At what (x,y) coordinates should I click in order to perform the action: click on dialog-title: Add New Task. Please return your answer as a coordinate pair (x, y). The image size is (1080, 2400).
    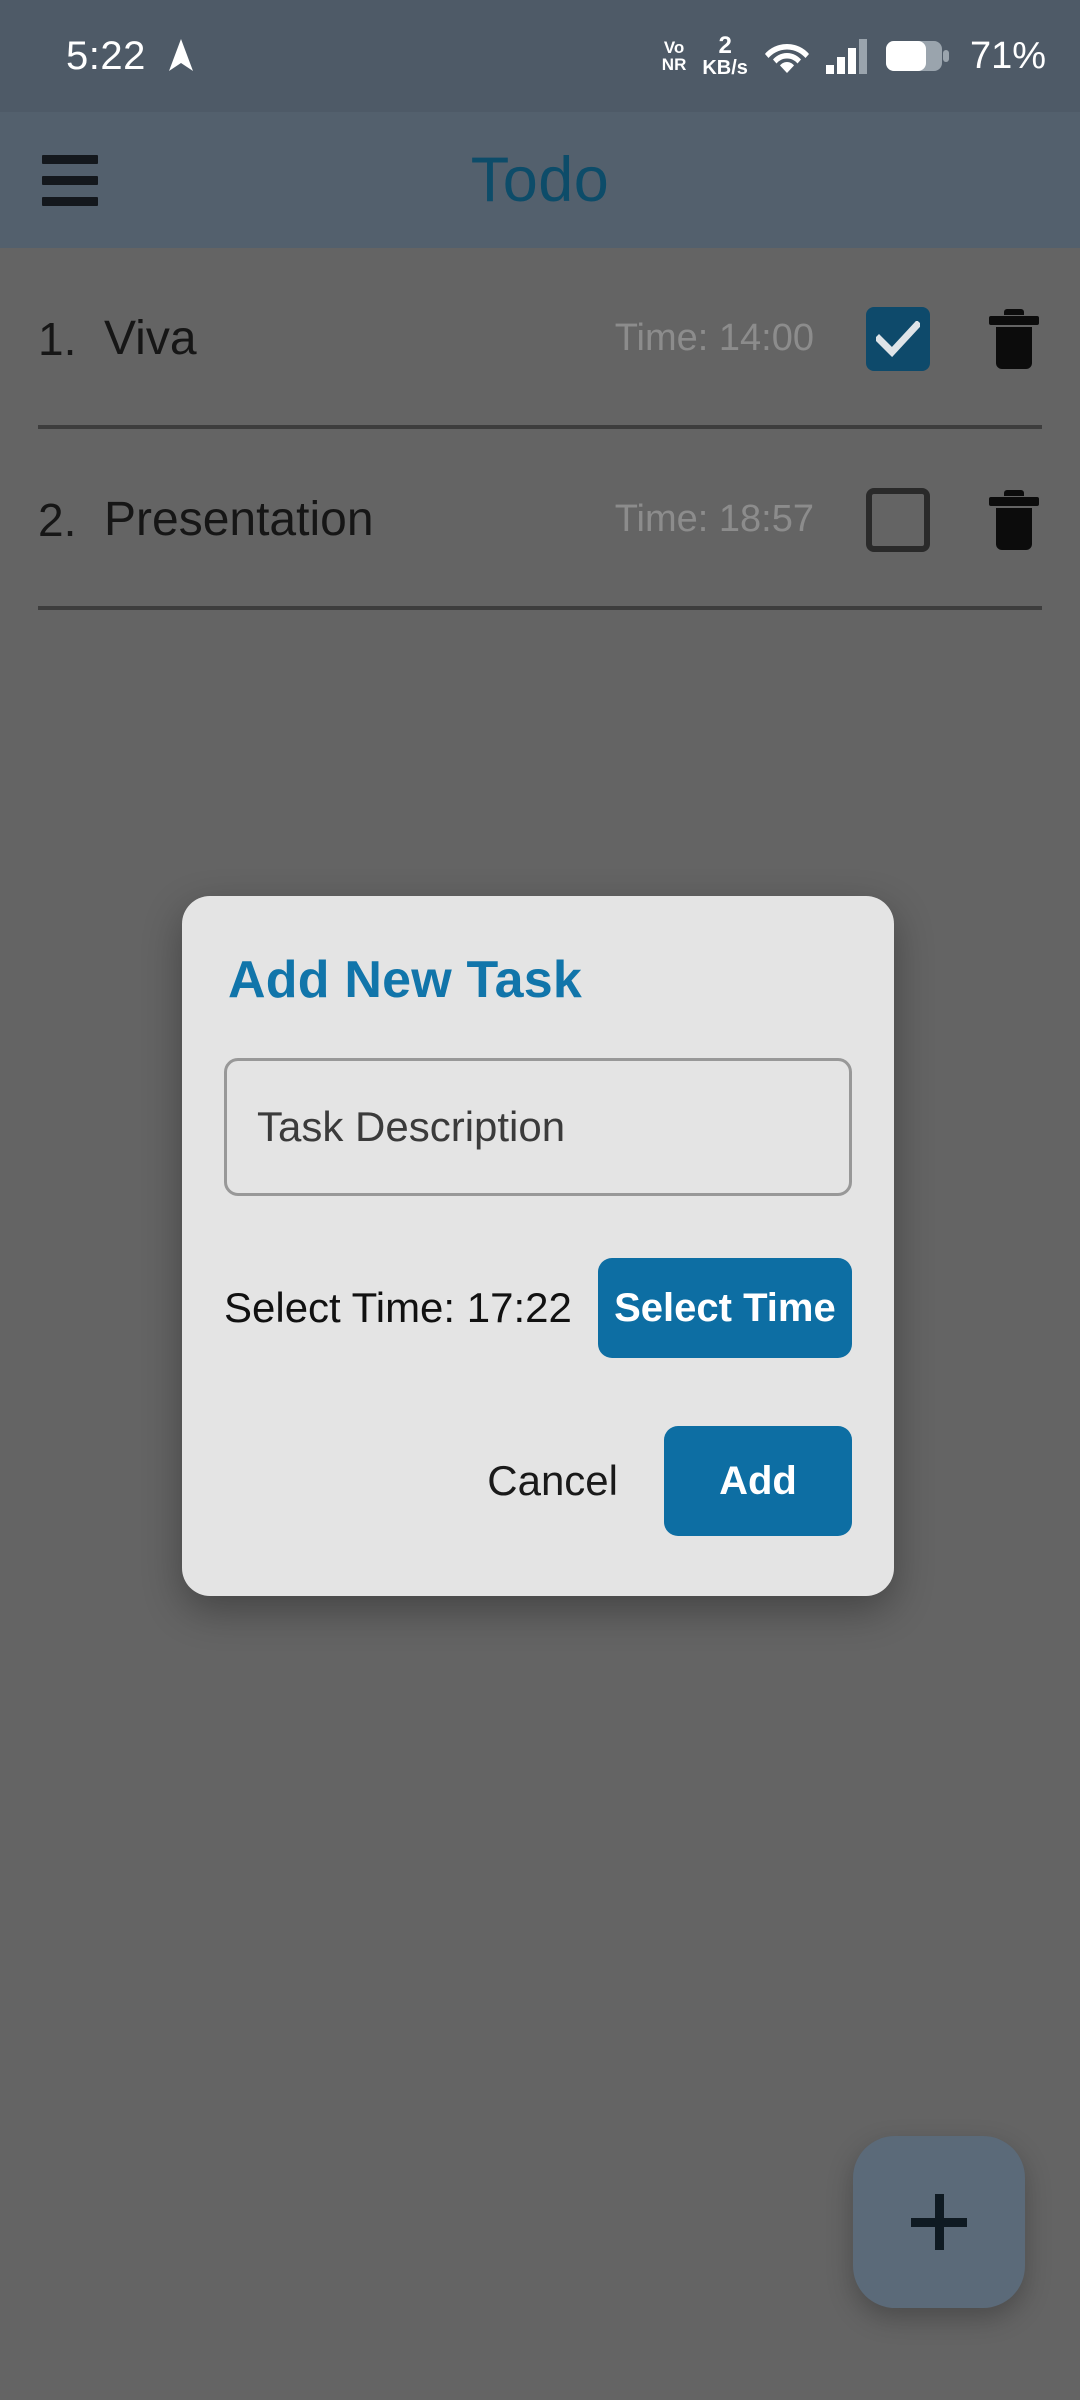
    Looking at the image, I should click on (405, 980).